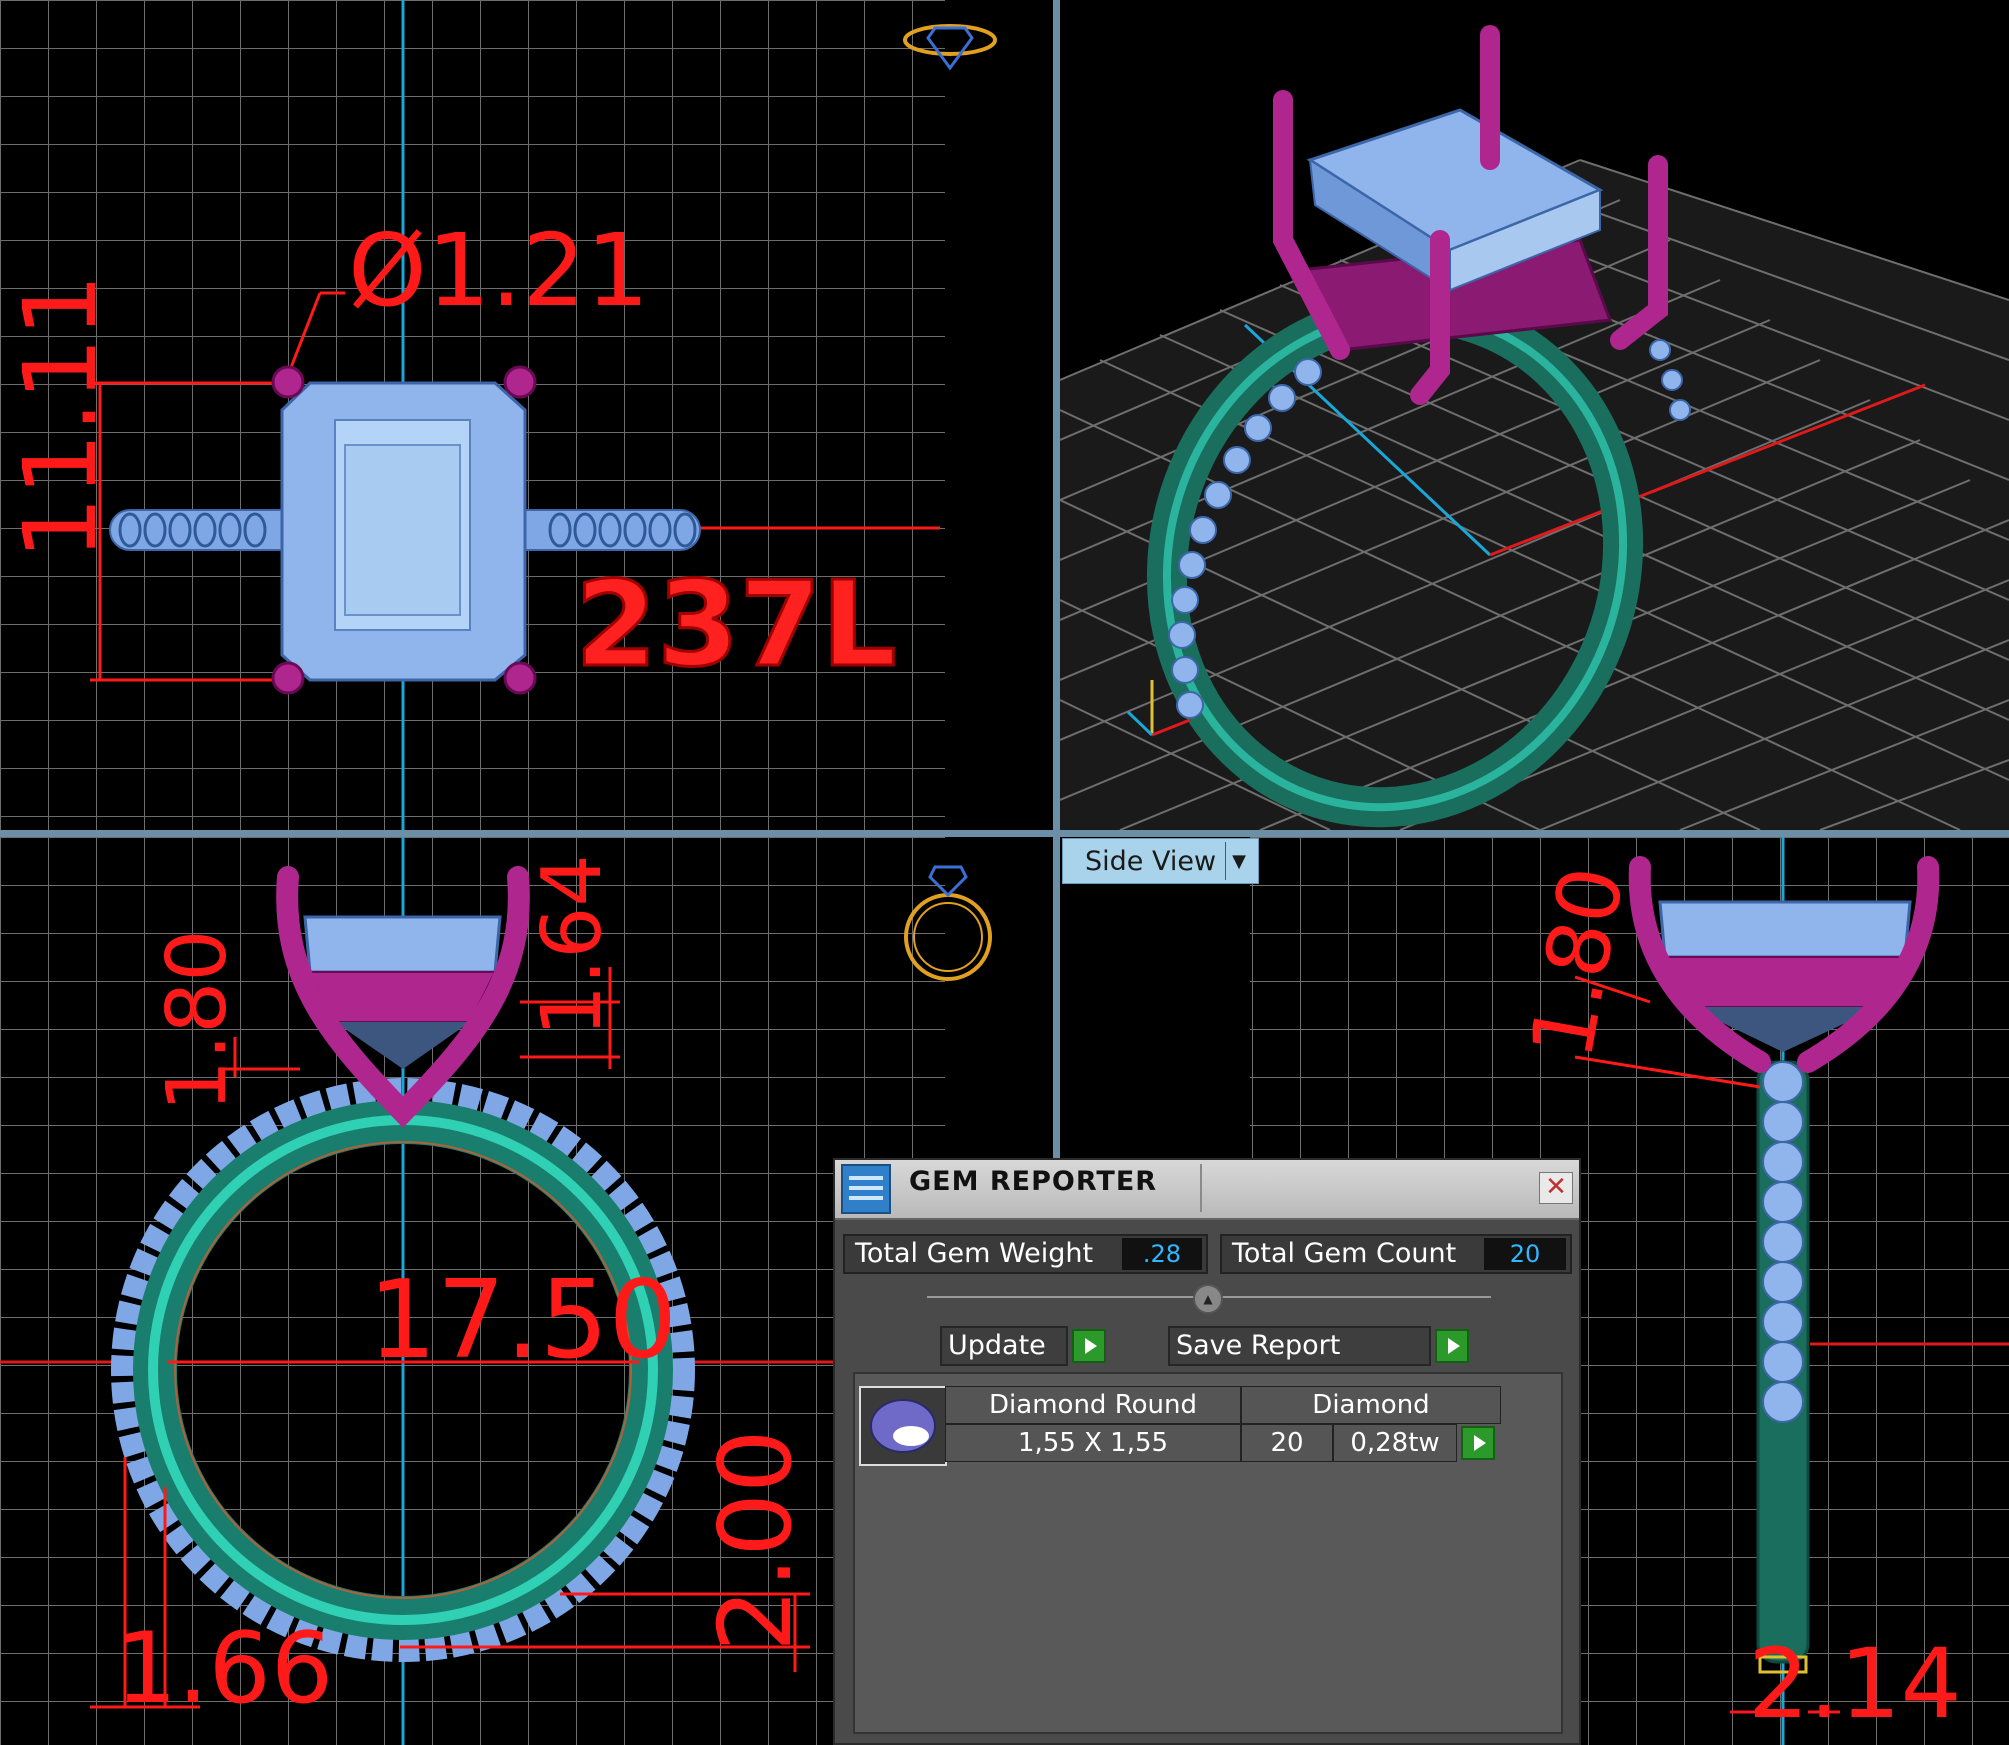  What do you see at coordinates (1258, 1345) in the screenshot?
I see `save-report-button-label: Save Report` at bounding box center [1258, 1345].